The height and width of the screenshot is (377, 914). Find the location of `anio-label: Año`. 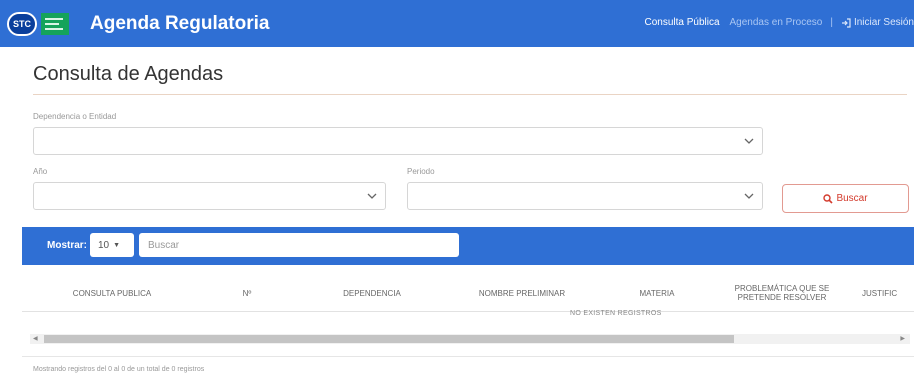

anio-label: Año is located at coordinates (40, 171).